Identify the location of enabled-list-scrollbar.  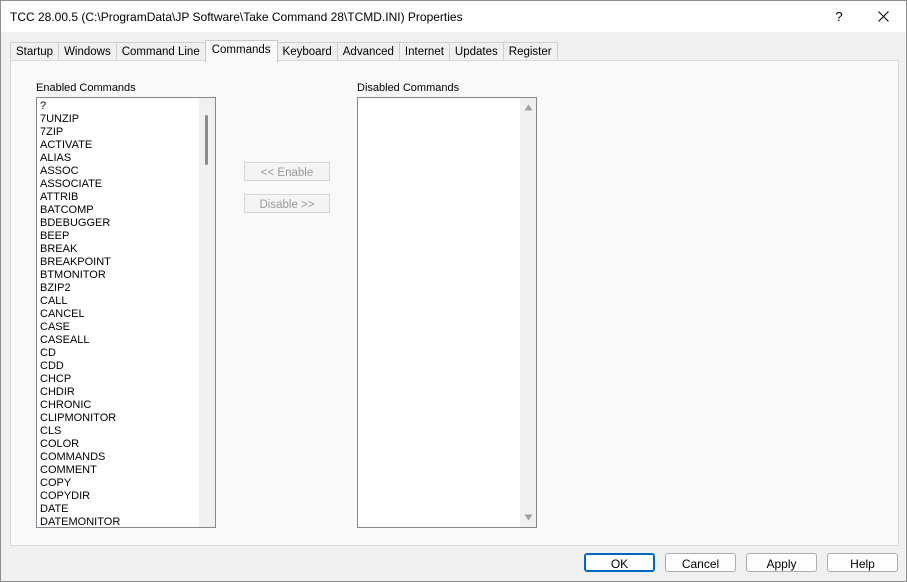
(207, 312).